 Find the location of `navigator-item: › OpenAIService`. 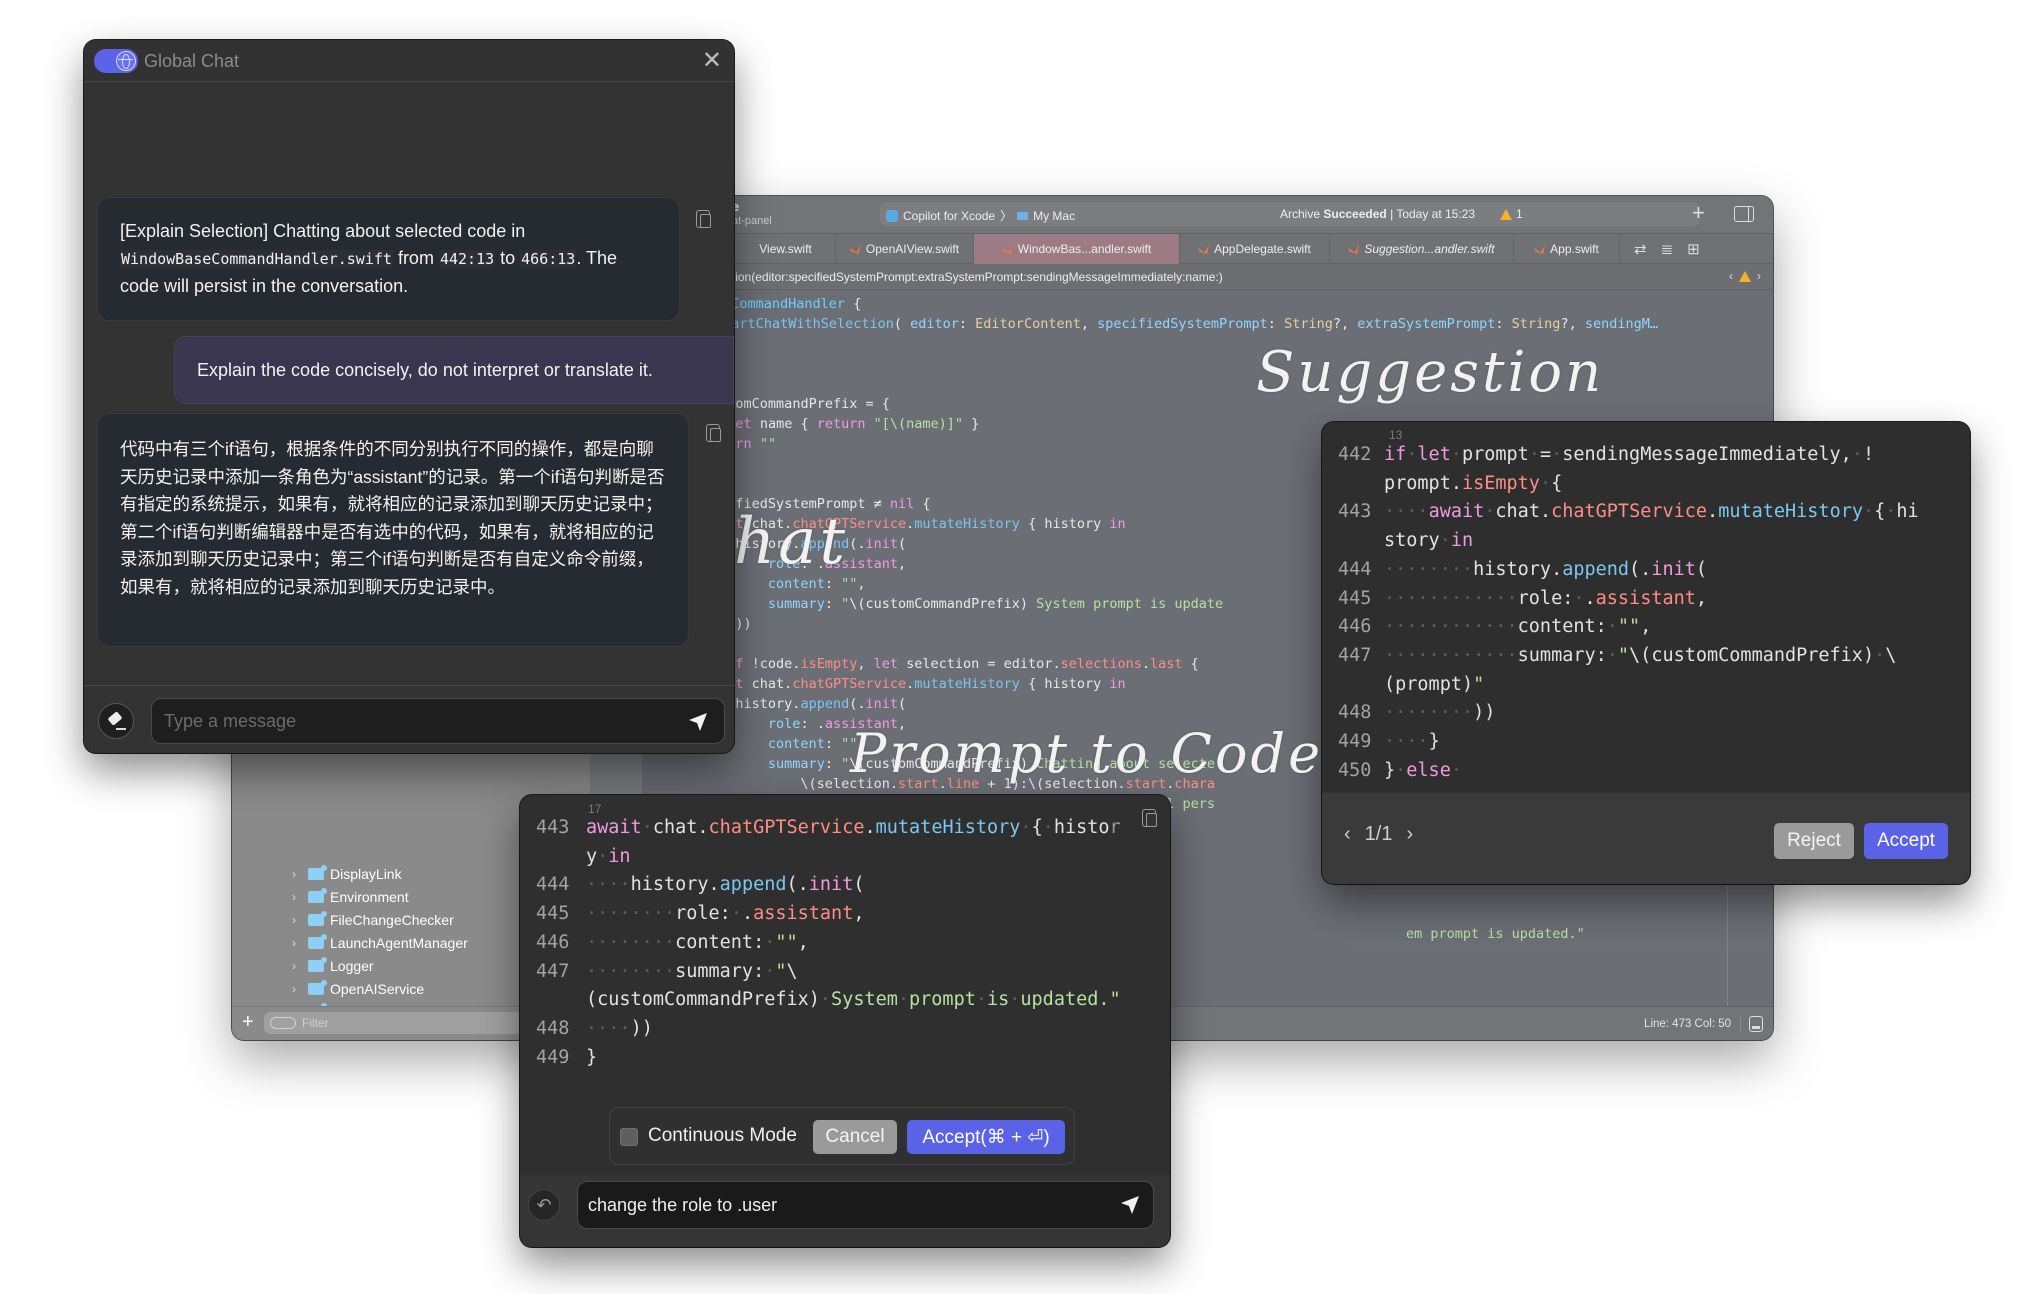

navigator-item: › OpenAIService is located at coordinates (358, 988).